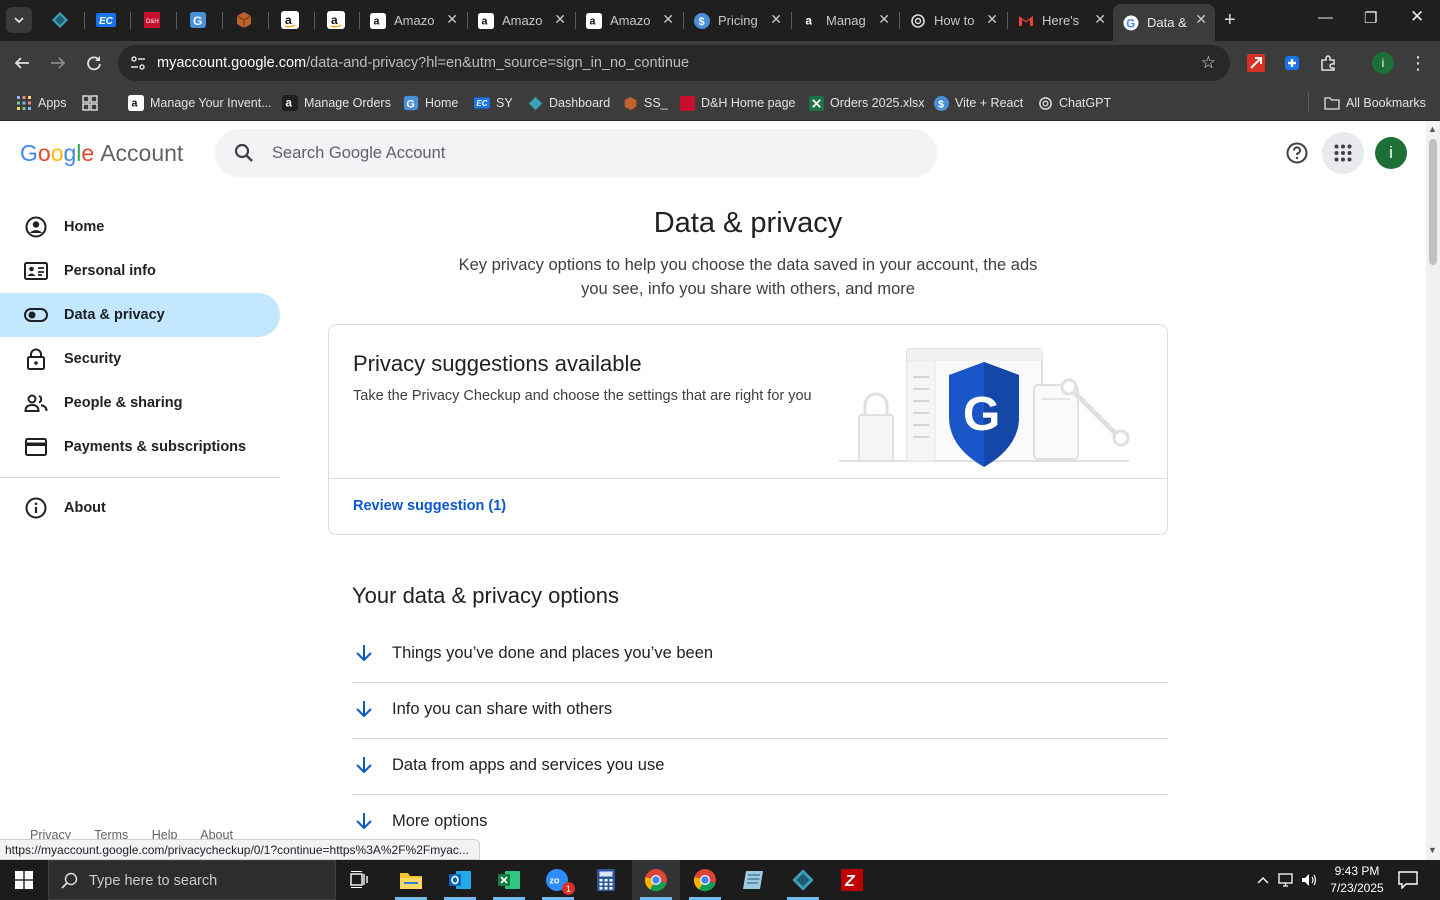 This screenshot has height=900, width=1440. What do you see at coordinates (760, 709) in the screenshot?
I see `option-share-info: Info you can share with others` at bounding box center [760, 709].